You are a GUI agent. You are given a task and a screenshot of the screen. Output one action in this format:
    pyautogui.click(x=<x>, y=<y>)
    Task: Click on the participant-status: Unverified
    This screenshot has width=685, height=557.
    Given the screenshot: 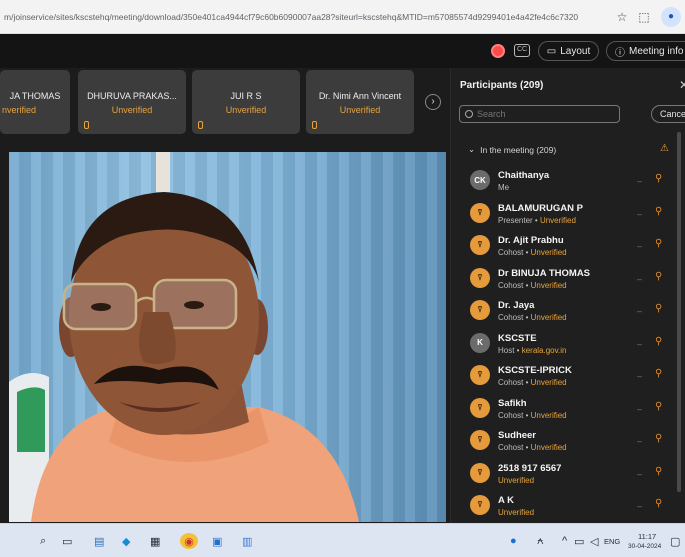 What is the action you would take?
    pyautogui.click(x=548, y=447)
    